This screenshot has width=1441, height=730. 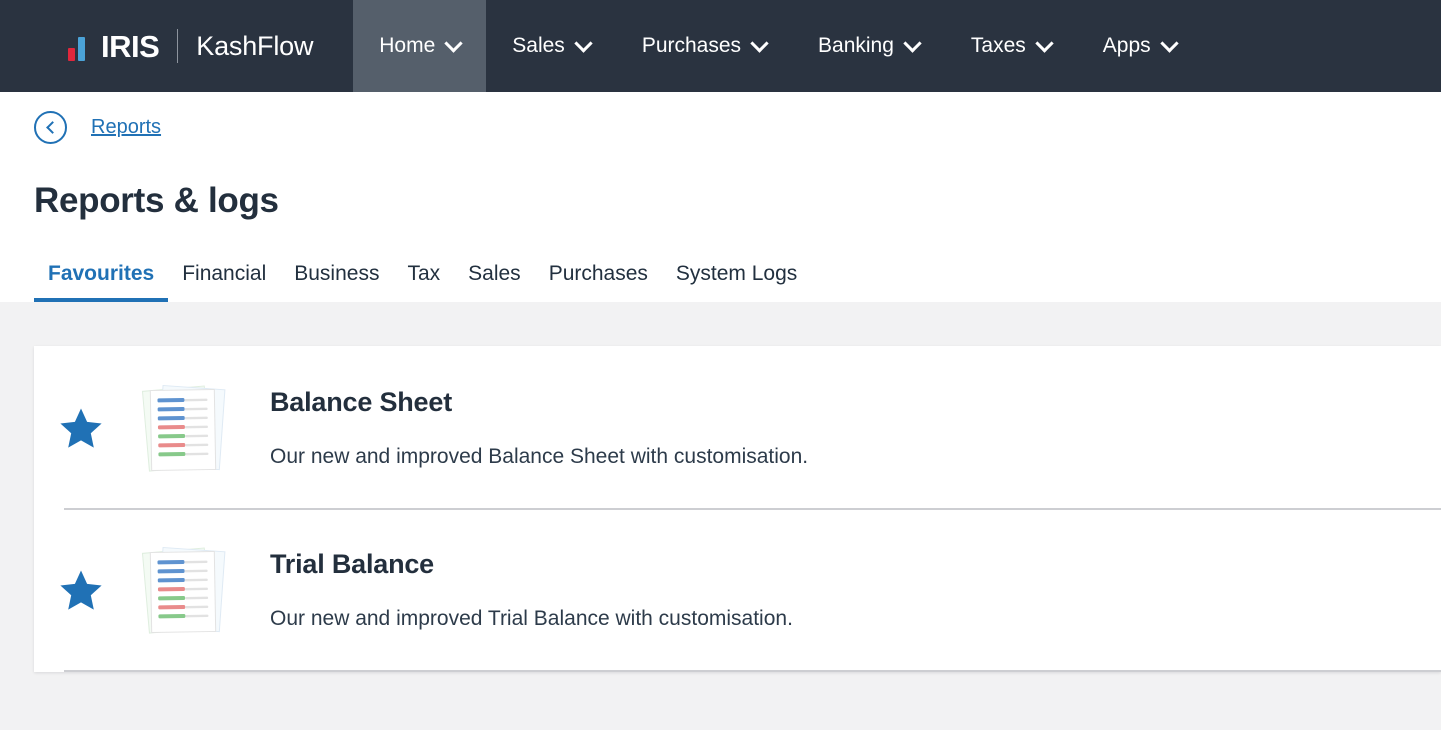 I want to click on tab-business: Business, so click(x=336, y=282).